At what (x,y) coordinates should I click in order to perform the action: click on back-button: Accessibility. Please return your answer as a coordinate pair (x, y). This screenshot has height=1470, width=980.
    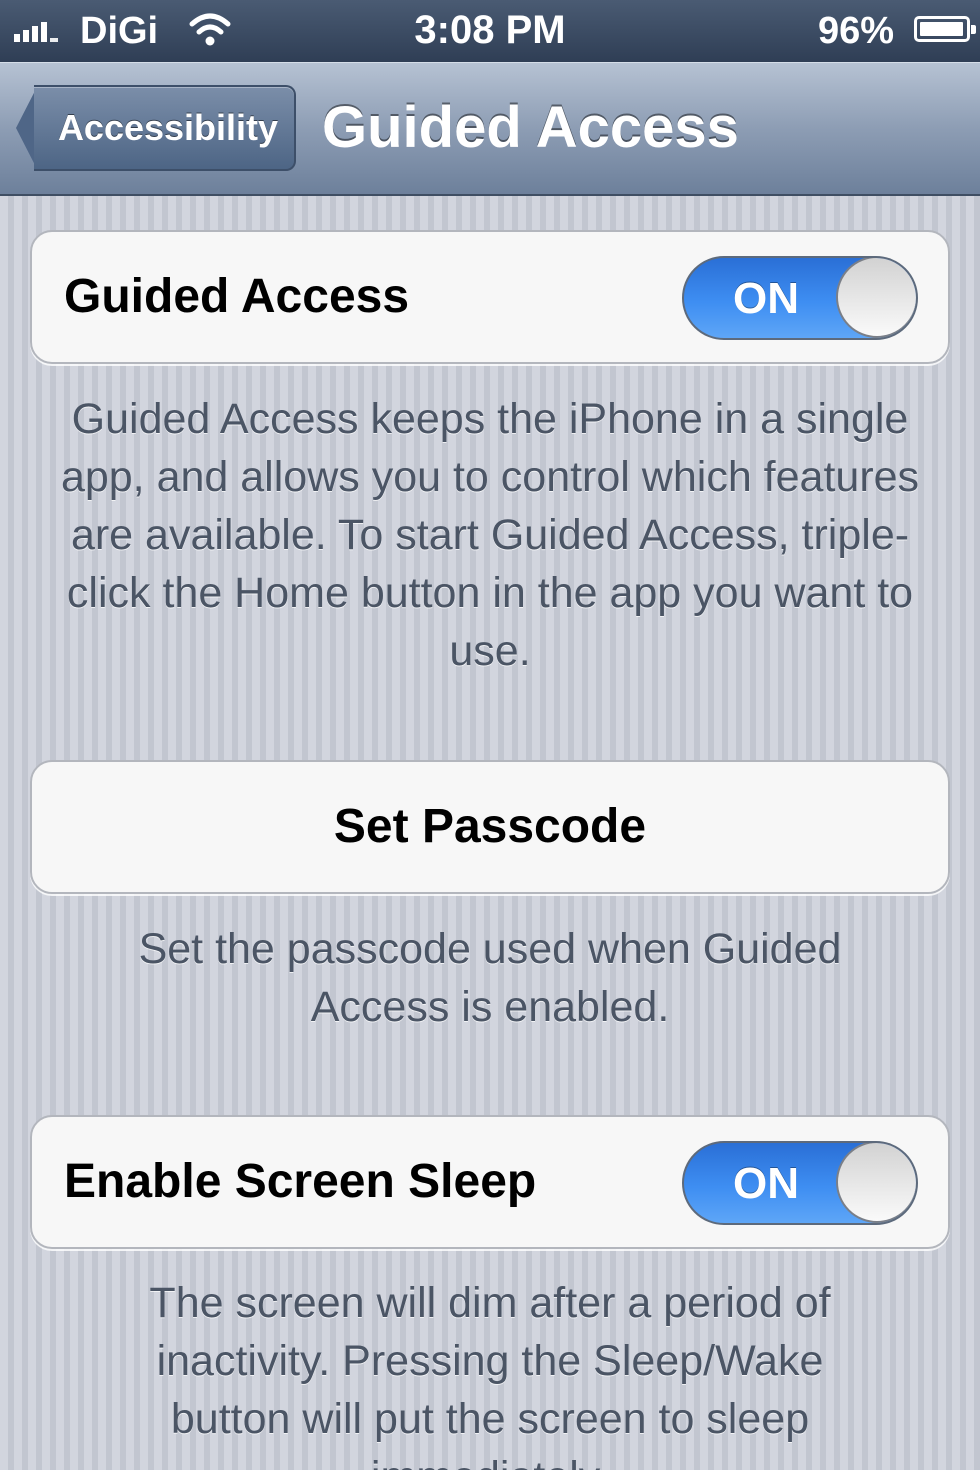
    Looking at the image, I should click on (165, 128).